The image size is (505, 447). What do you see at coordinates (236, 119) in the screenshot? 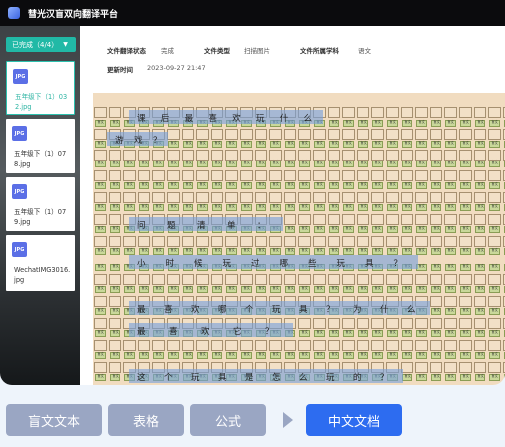
I see `translated-character: 欢` at bounding box center [236, 119].